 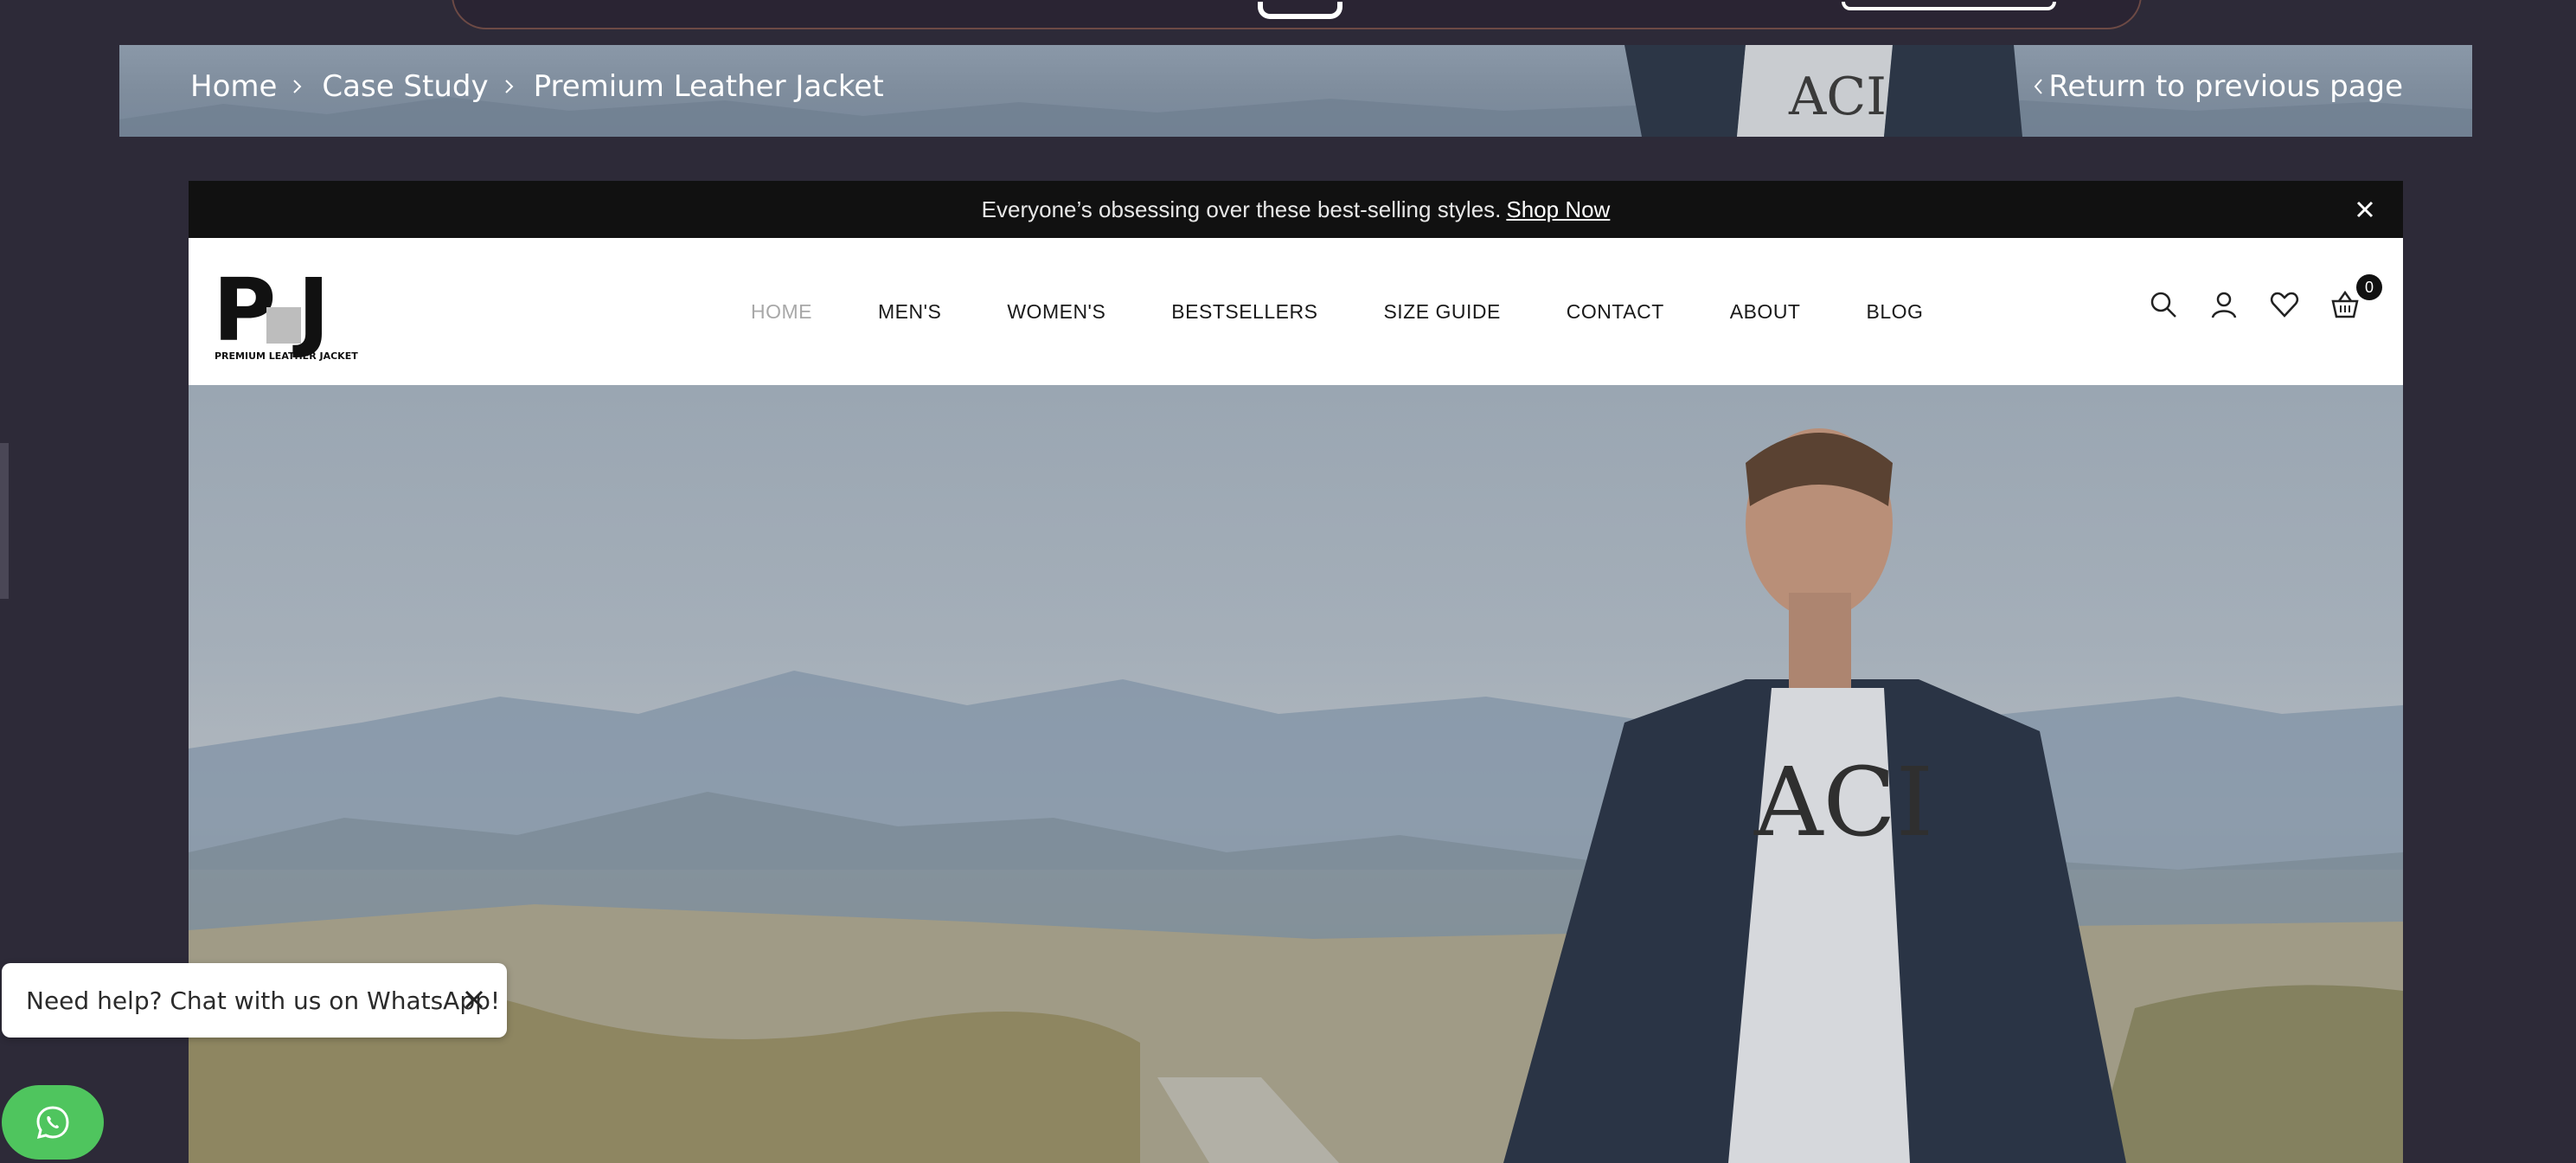 I want to click on nav-bestsellers: BESTSELLERS, so click(x=1244, y=312).